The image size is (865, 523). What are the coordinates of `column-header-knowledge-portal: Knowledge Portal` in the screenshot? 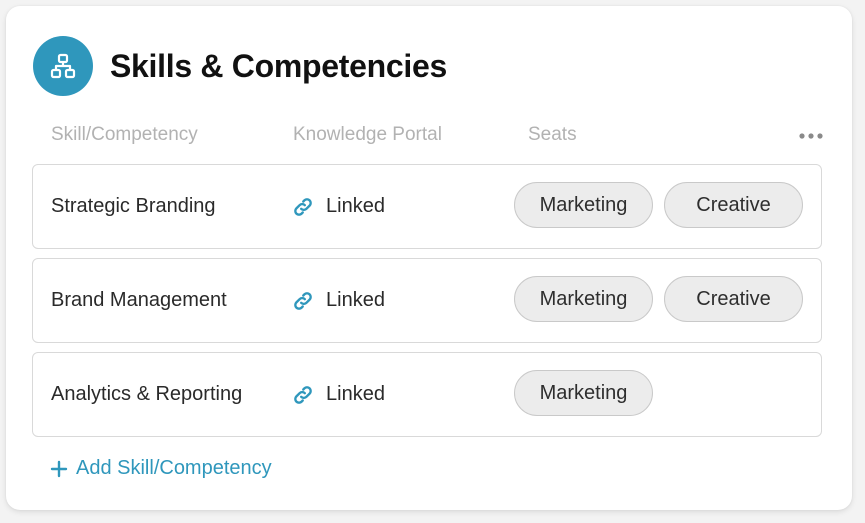 It's located at (367, 134).